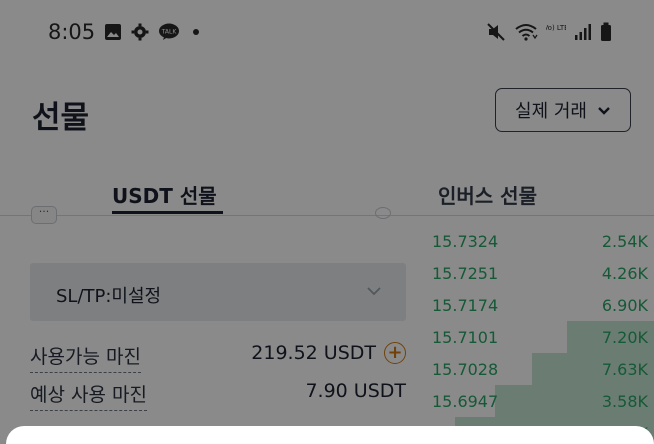 The width and height of the screenshot is (654, 444). Describe the element at coordinates (465, 273) in the screenshot. I see `orderbook-price: 15.7251` at that location.